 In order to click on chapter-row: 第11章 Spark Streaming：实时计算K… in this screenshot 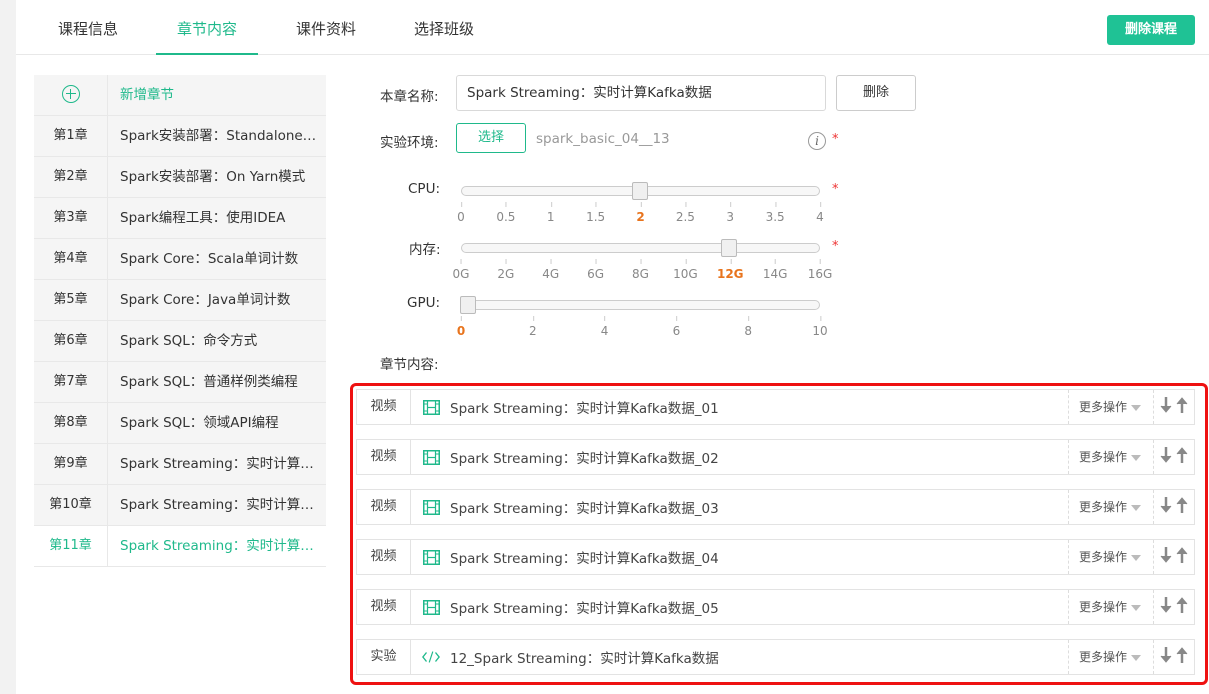, I will do `click(180, 546)`.